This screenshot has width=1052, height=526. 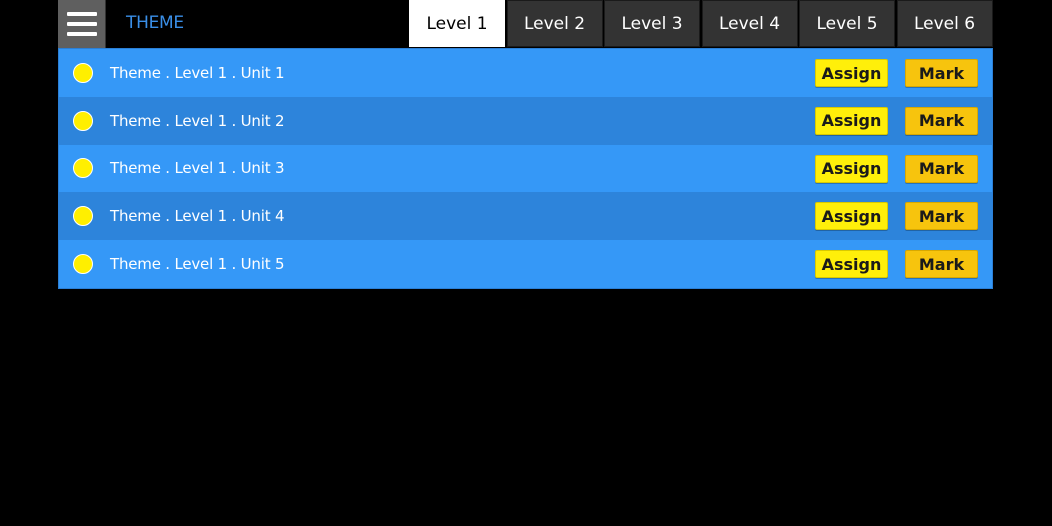 I want to click on tab-level-3: Level 3, so click(x=652, y=23).